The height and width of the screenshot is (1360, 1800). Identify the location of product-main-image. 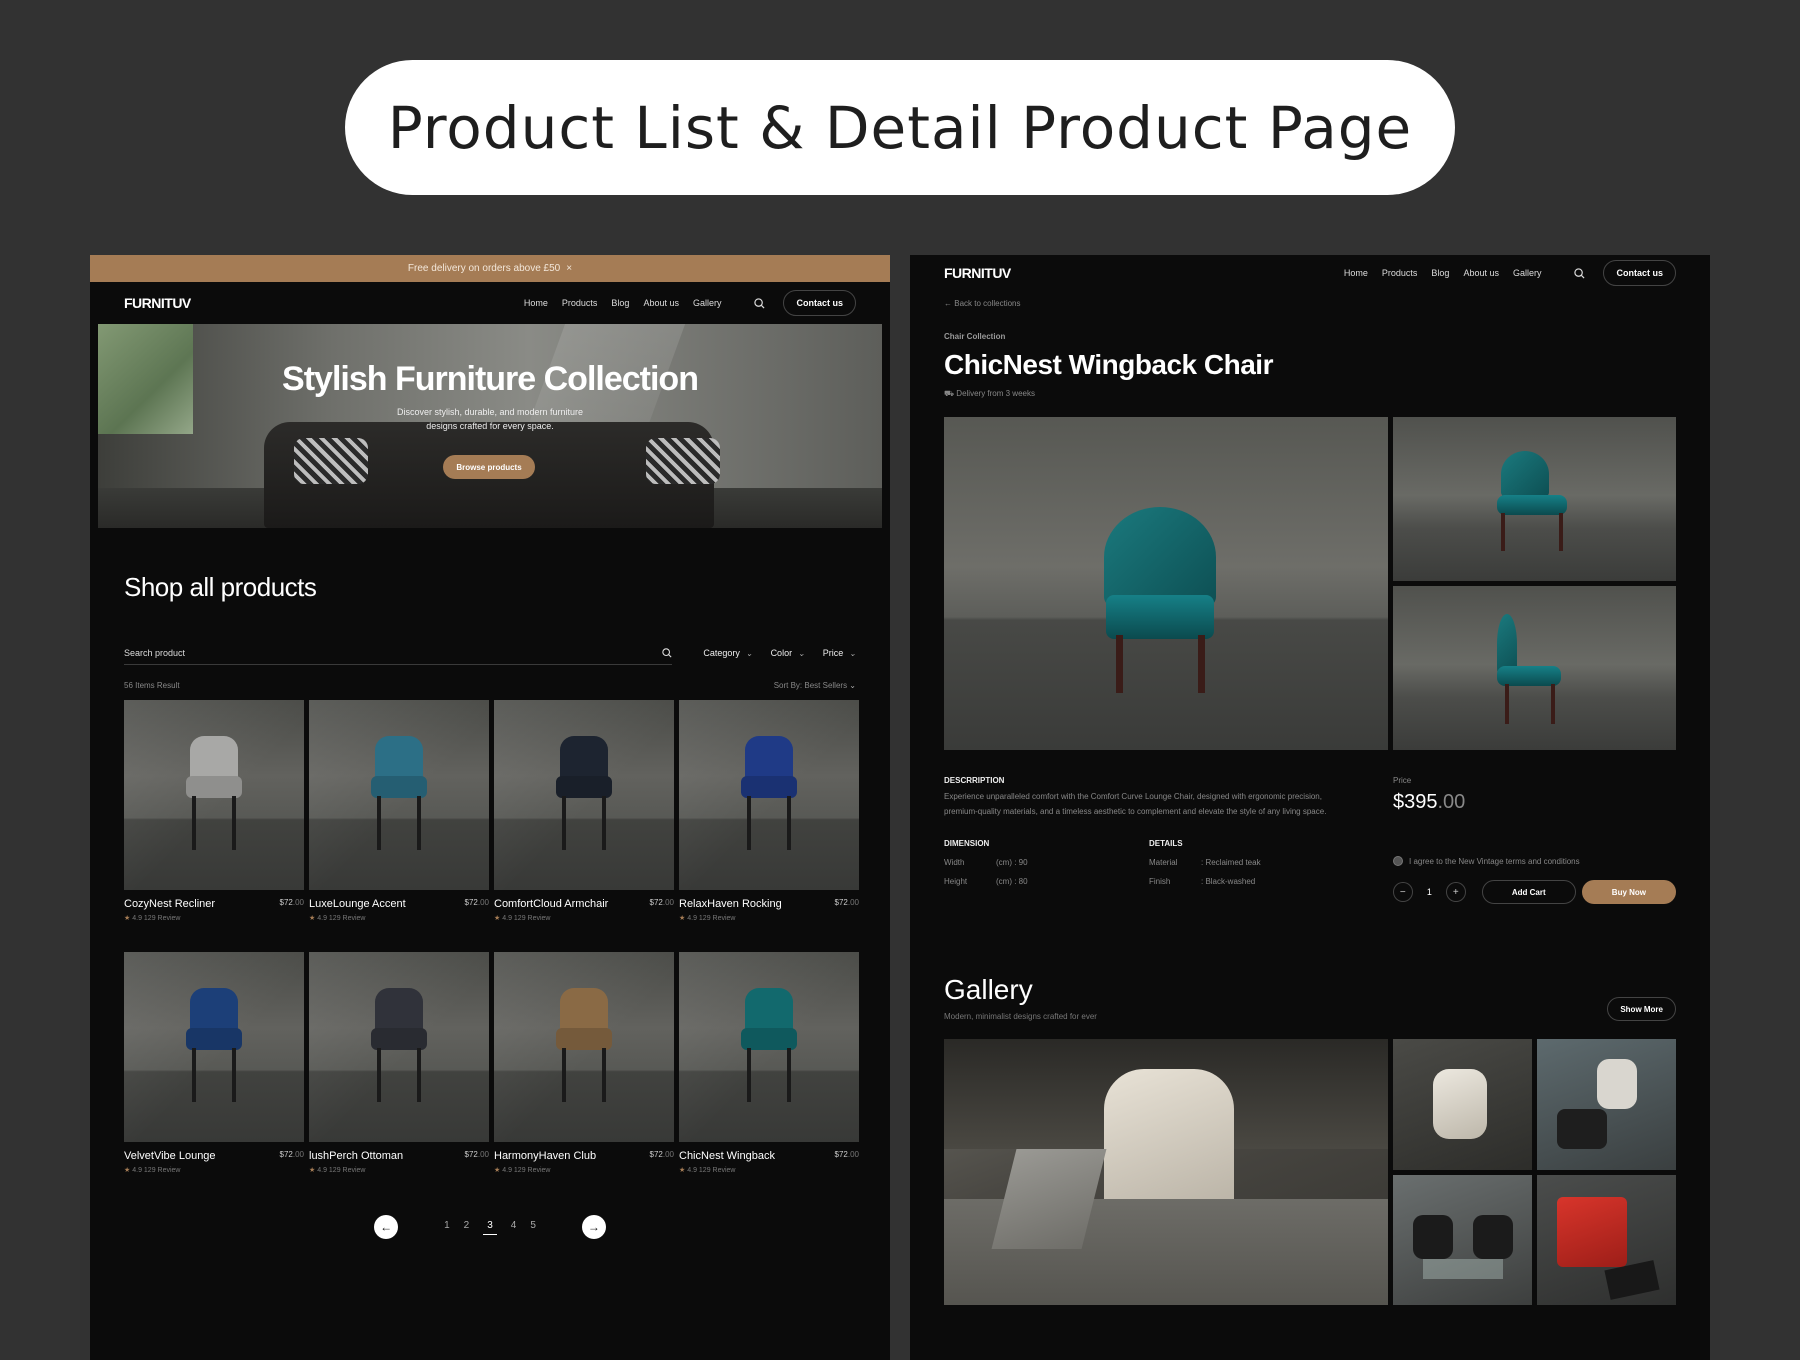
(1166, 583).